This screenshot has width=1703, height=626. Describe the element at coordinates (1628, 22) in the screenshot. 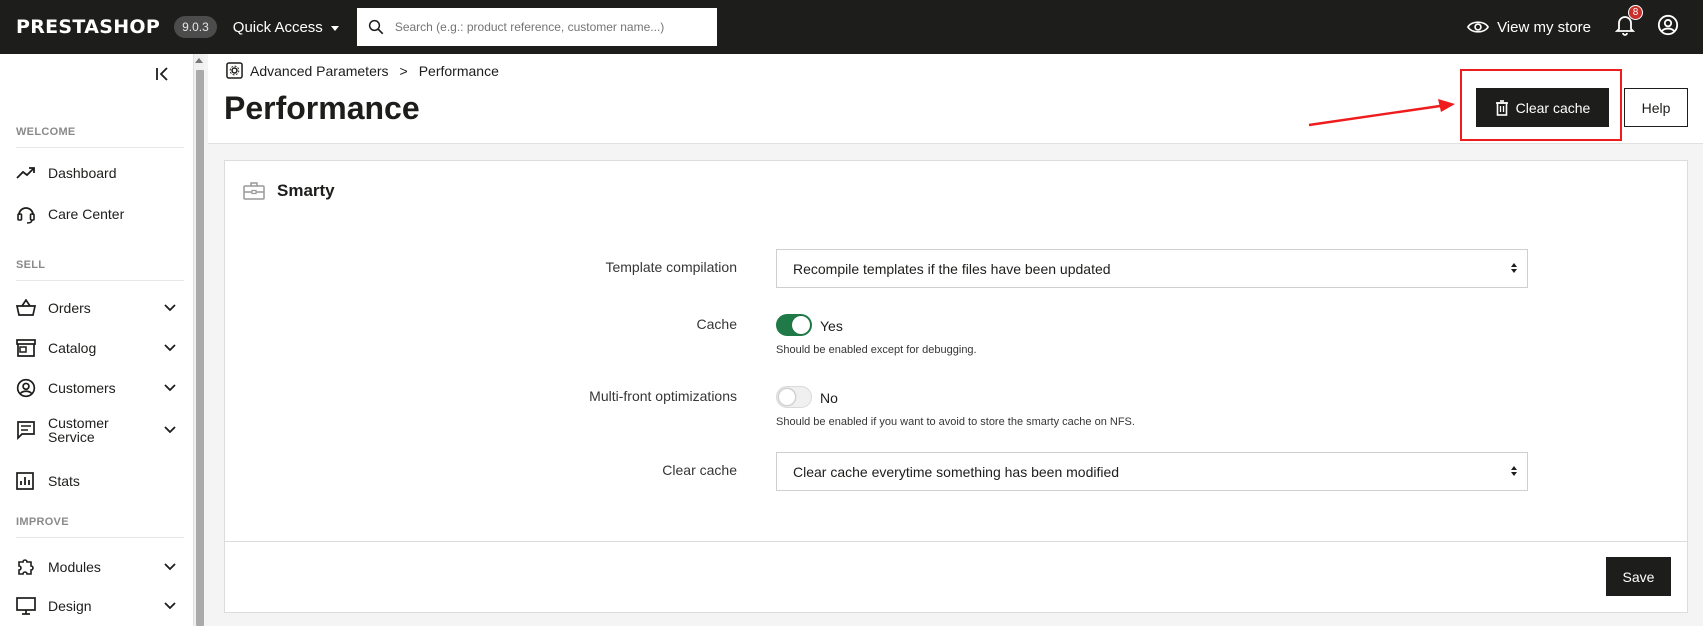

I see `notifications-button: 8` at that location.